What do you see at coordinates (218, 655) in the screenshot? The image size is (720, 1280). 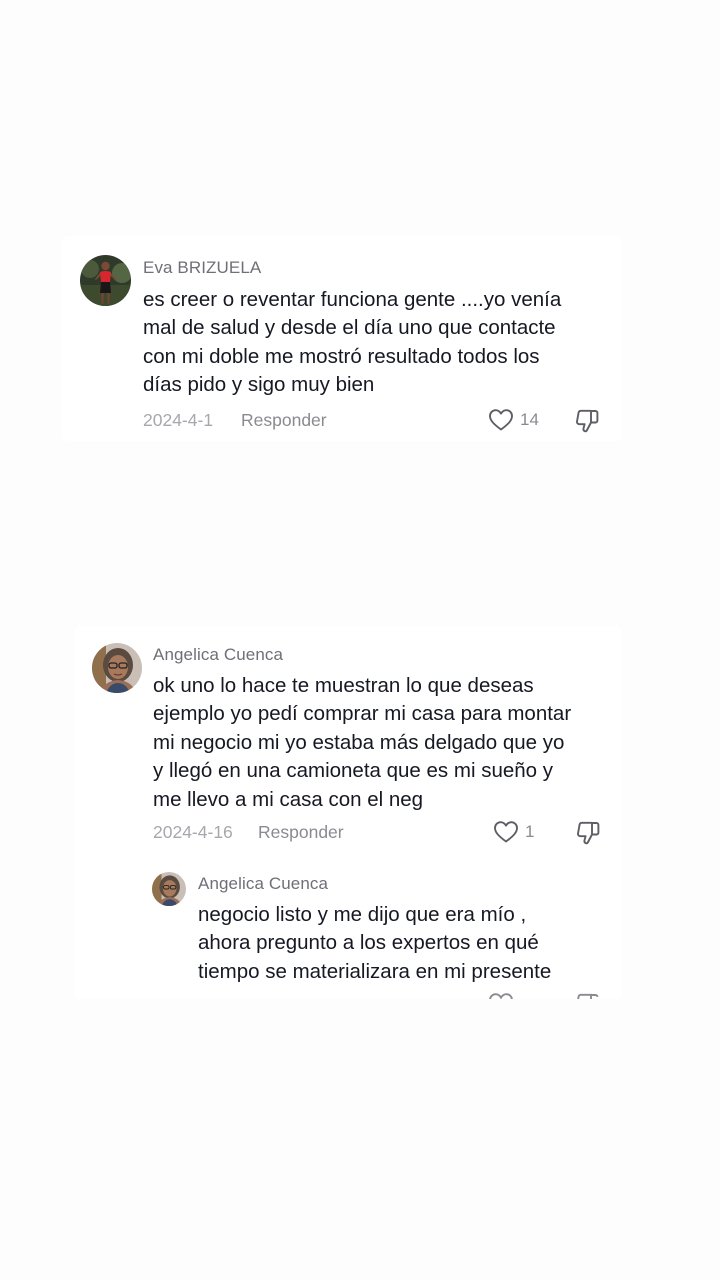 I see `comment-username: Angelica Cuenca` at bounding box center [218, 655].